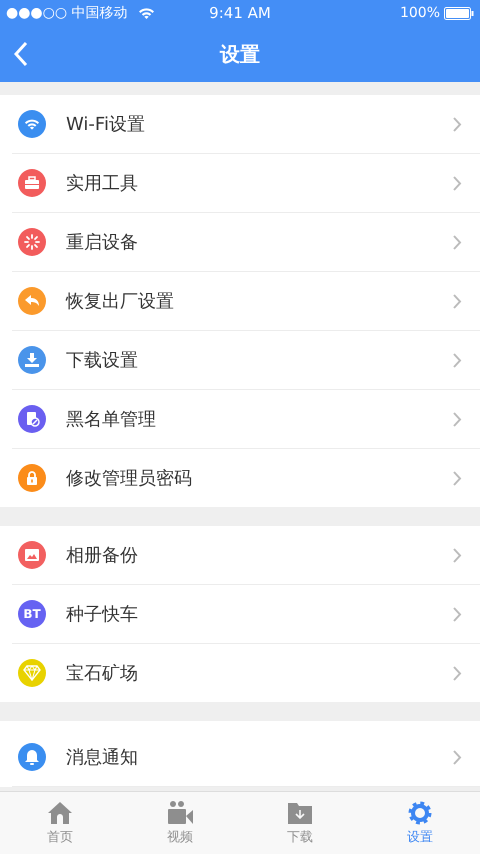 Image resolution: width=480 pixels, height=854 pixels. I want to click on settings-row: 下载设置, so click(246, 360).